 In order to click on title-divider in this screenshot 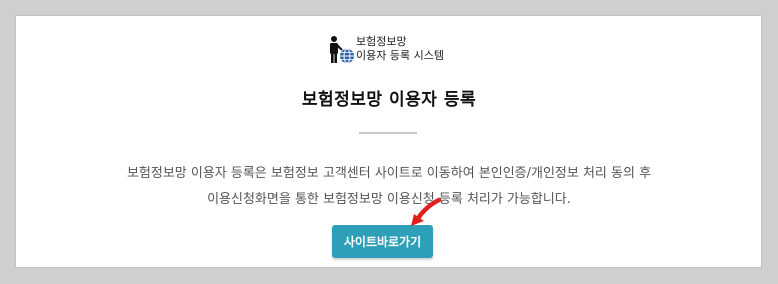, I will do `click(388, 133)`.